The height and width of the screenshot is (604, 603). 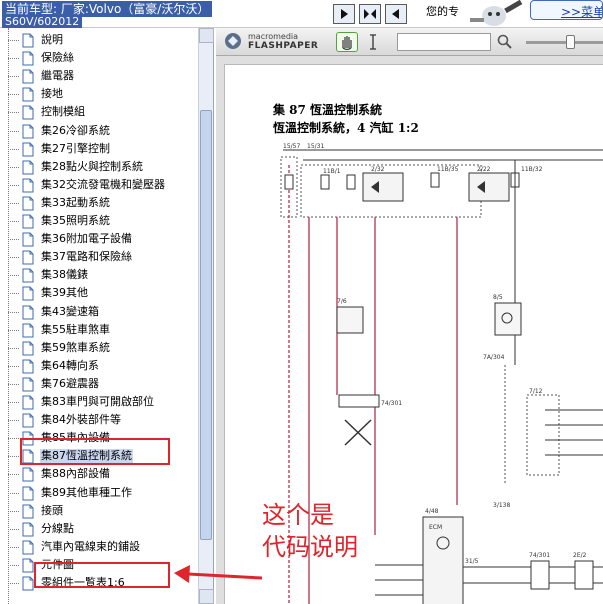 What do you see at coordinates (370, 14) in the screenshot?
I see `expand-icon` at bounding box center [370, 14].